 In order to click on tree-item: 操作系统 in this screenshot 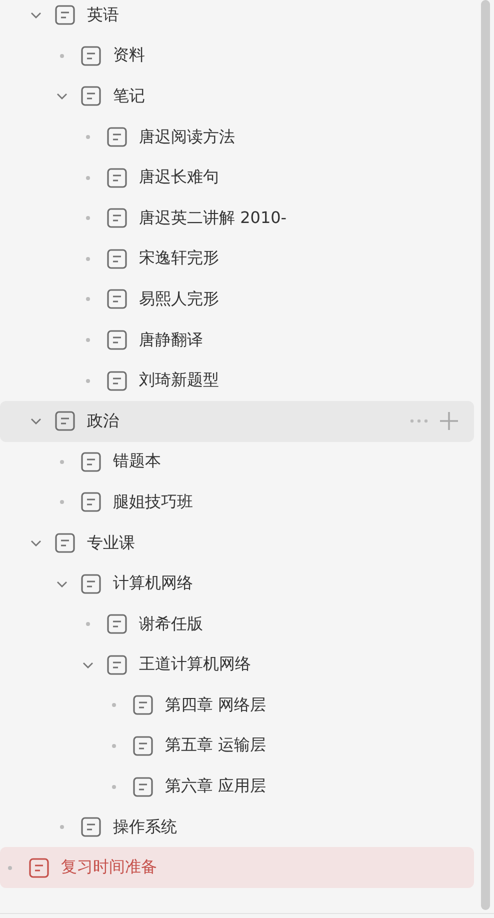, I will do `click(237, 827)`.